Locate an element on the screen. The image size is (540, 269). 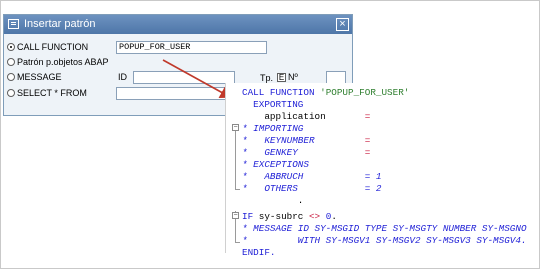
option-message: MESSAGE is located at coordinates (34, 77).